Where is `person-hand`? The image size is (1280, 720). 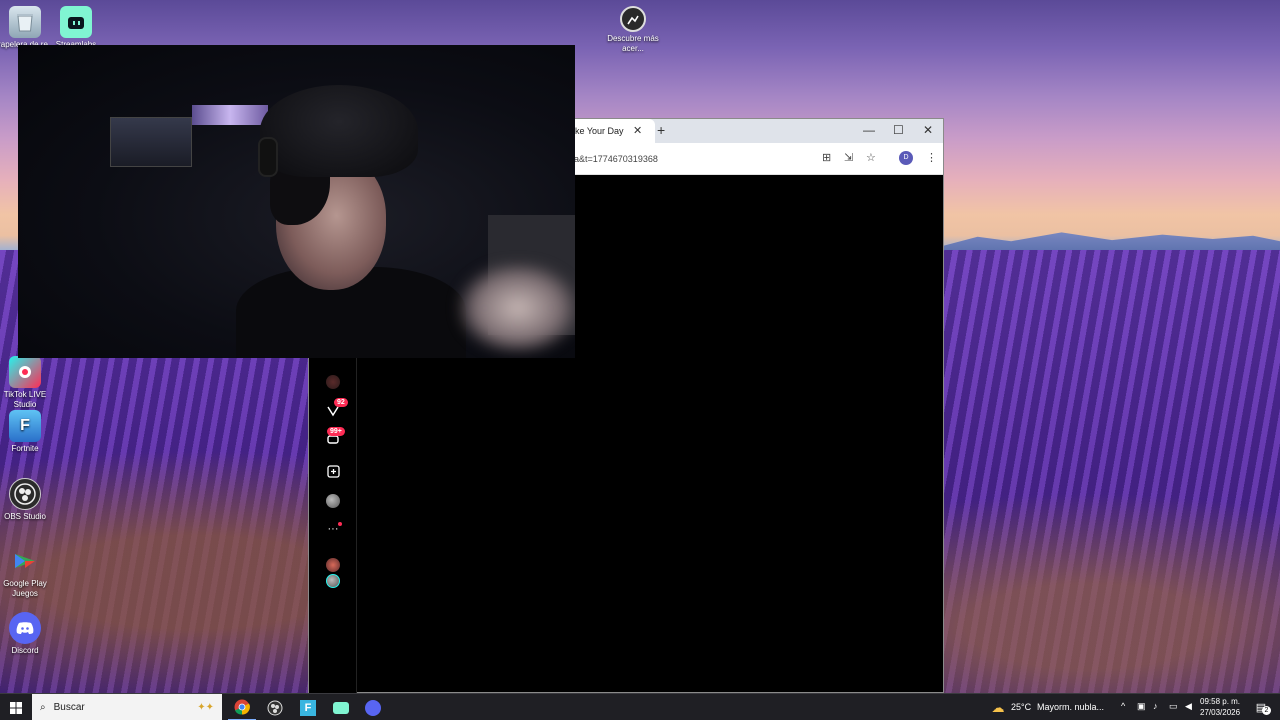 person-hand is located at coordinates (516, 308).